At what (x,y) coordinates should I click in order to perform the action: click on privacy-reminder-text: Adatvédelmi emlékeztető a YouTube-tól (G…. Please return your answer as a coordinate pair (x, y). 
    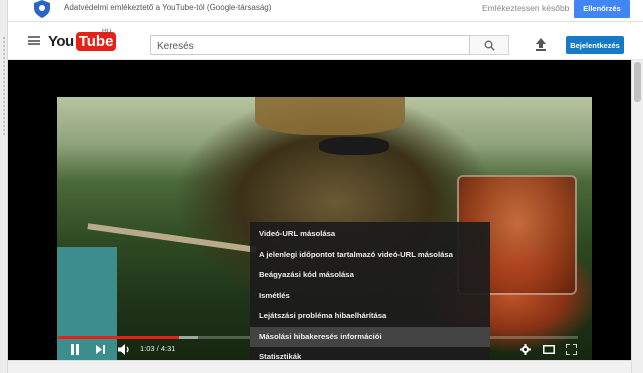
    Looking at the image, I should click on (168, 7).